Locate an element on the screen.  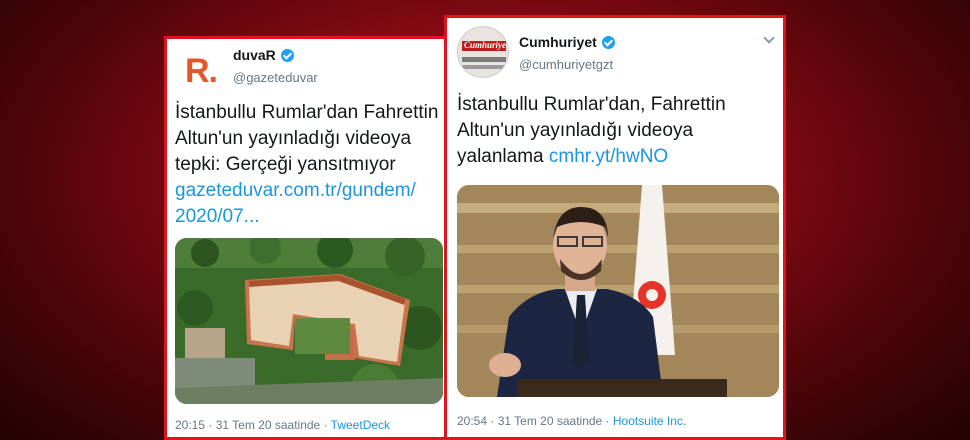
aerial-photo-icon is located at coordinates (309, 321).